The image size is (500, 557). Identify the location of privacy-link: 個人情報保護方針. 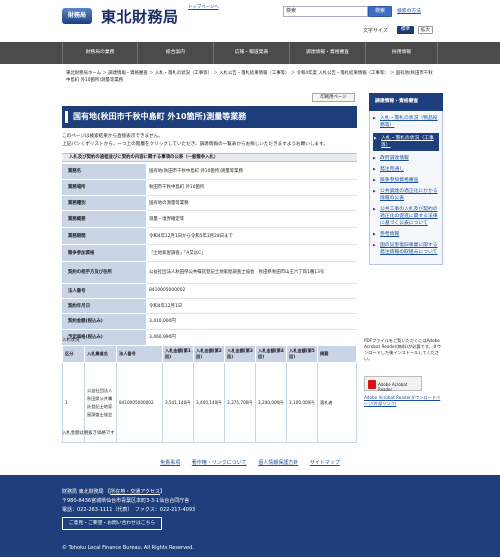
(278, 463).